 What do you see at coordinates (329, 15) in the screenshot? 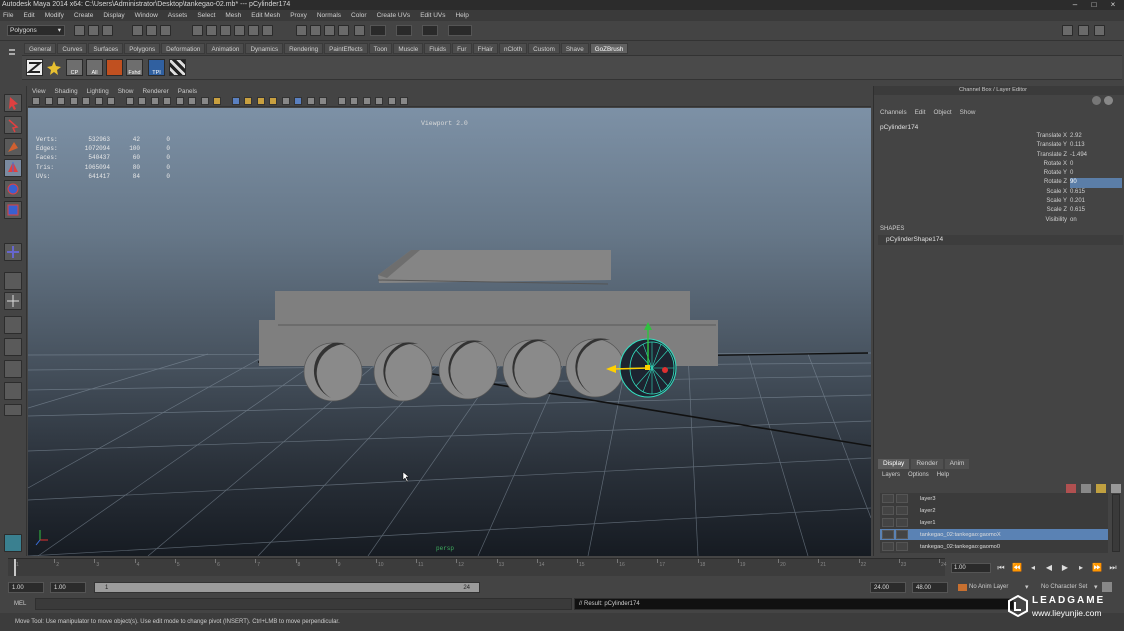
I see `menu-normals: Normals` at bounding box center [329, 15].